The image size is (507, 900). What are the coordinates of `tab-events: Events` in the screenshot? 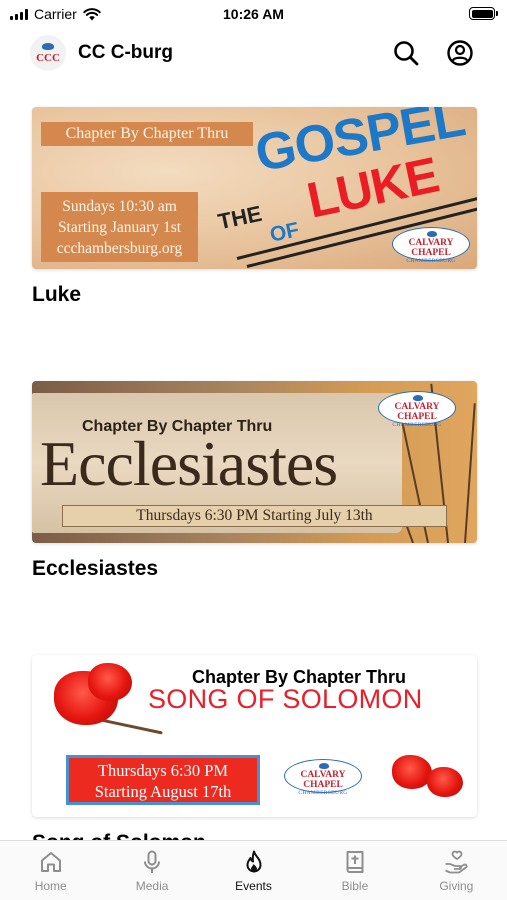 It's located at (253, 870).